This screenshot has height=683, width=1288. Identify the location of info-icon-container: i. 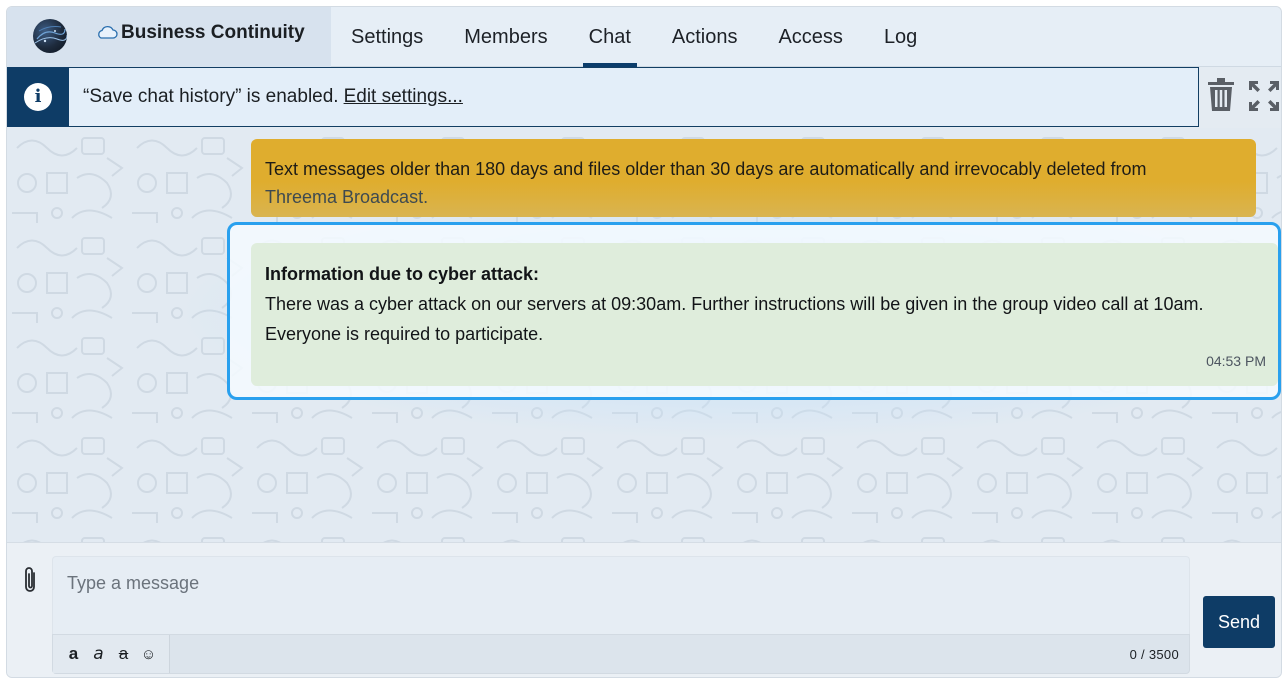
(38, 96).